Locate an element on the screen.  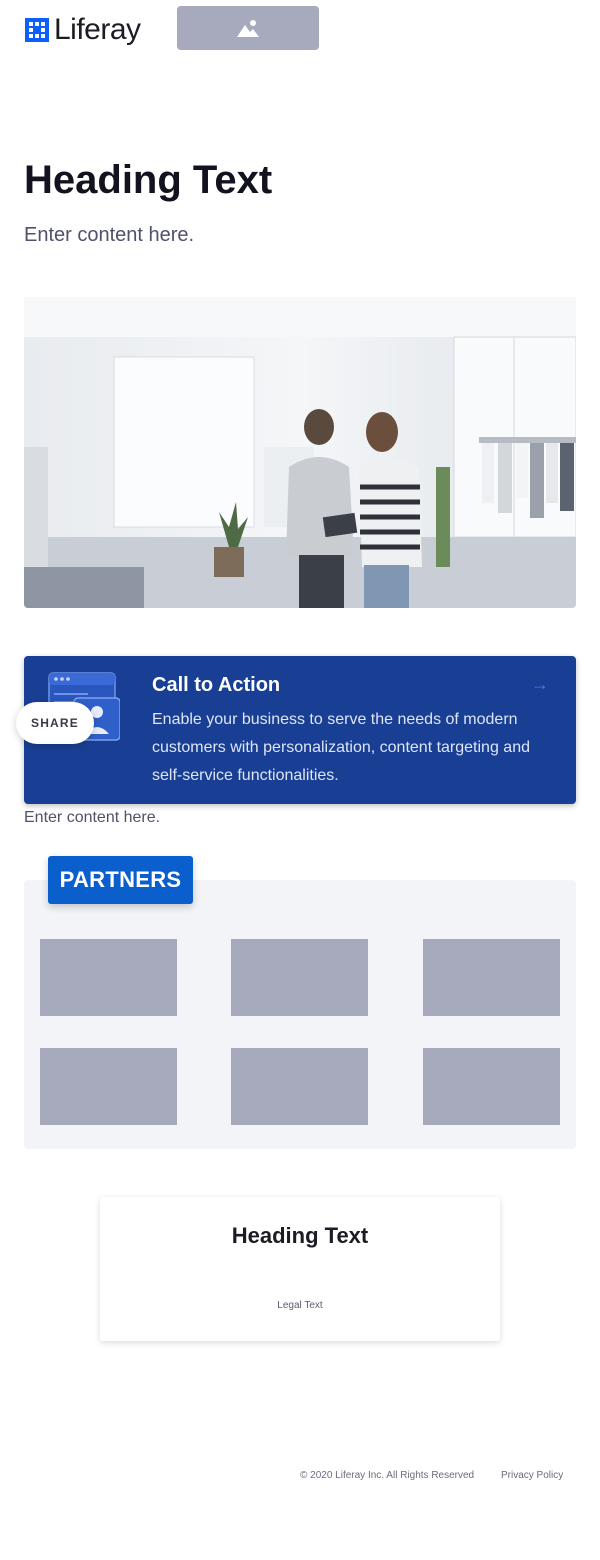
header: Liferay is located at coordinates (300, 30).